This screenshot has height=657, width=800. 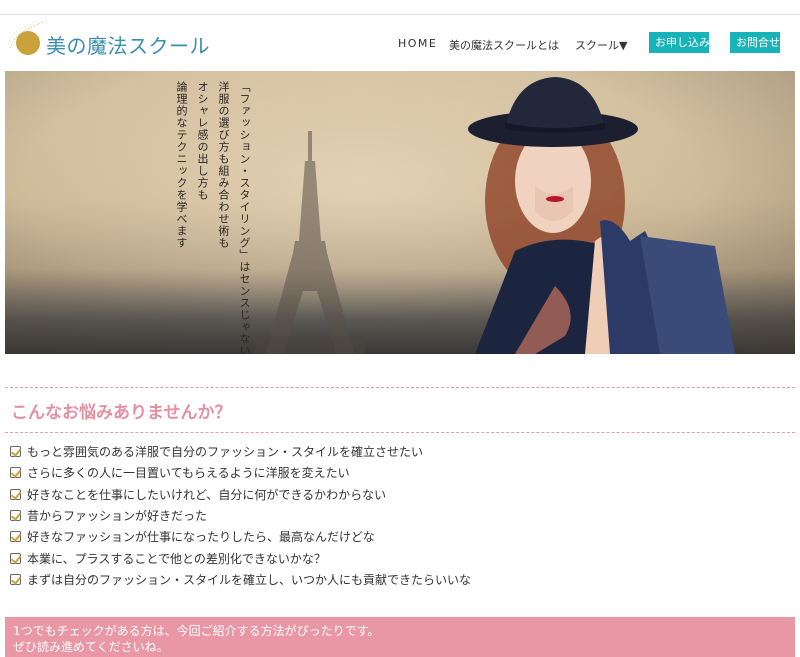 What do you see at coordinates (188, 473) in the screenshot?
I see `list-item-text: さらに多くの人に一目置いてもらえるように洋服を変えたい` at bounding box center [188, 473].